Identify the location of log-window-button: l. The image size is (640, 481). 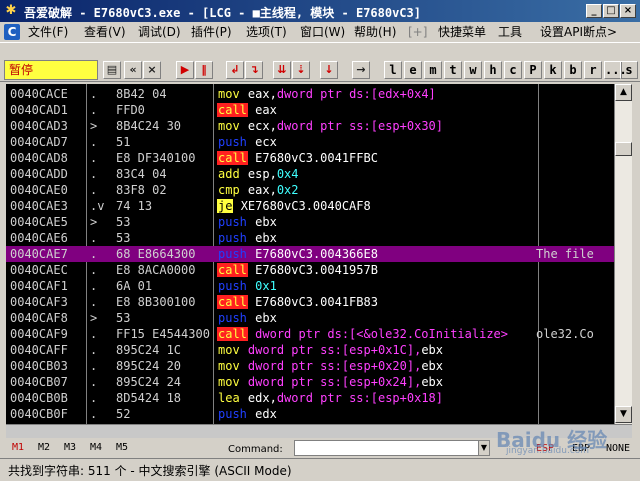
(393, 70).